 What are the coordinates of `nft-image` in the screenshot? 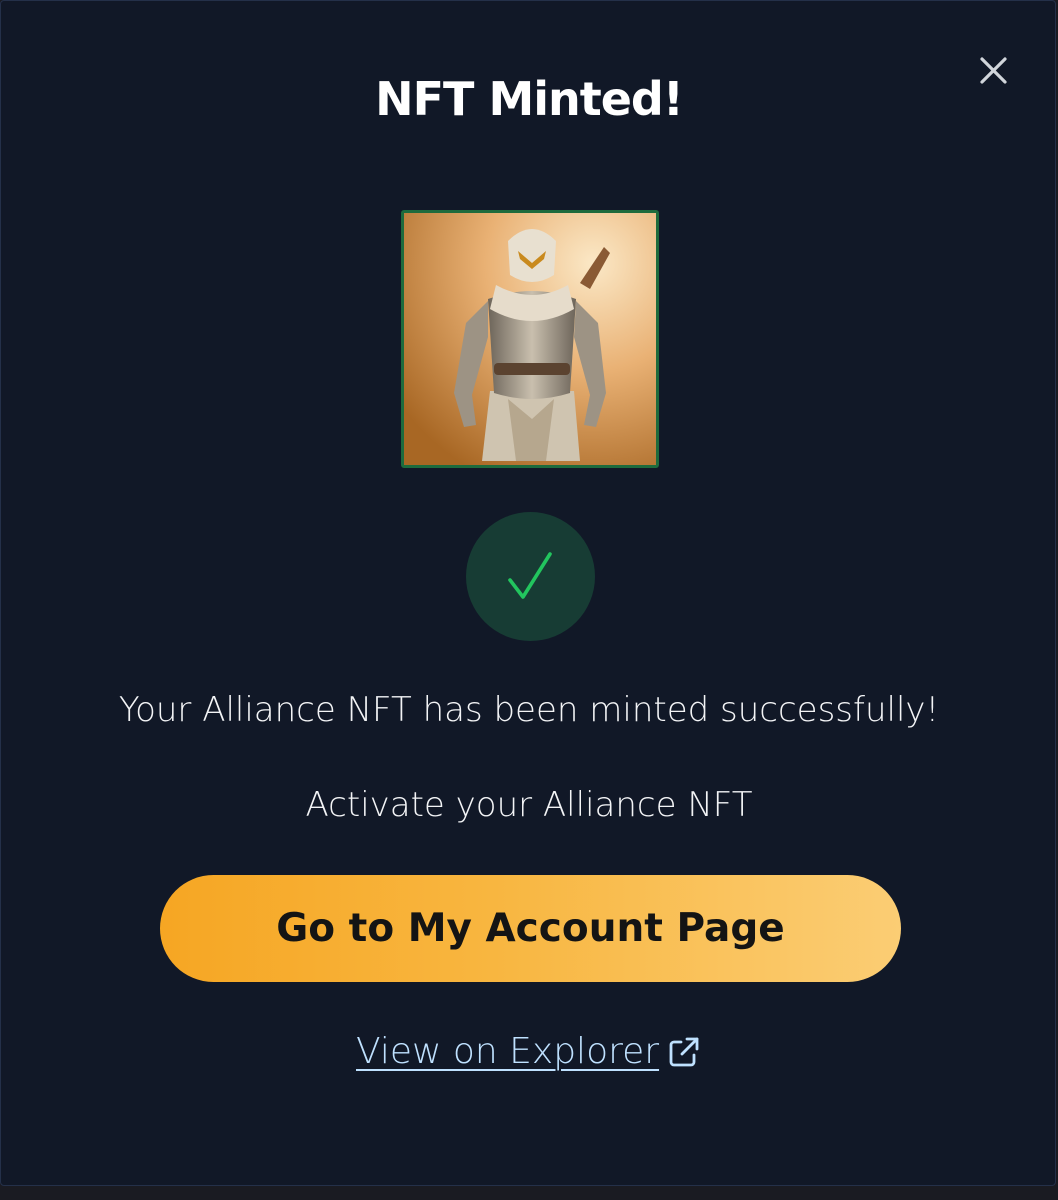 It's located at (530, 339).